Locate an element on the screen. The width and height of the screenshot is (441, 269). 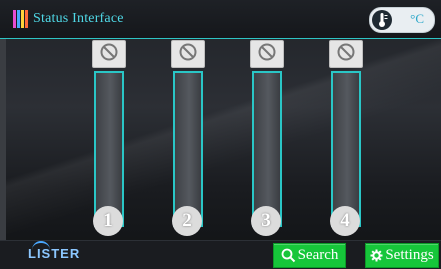
thermometer-icon is located at coordinates (382, 20).